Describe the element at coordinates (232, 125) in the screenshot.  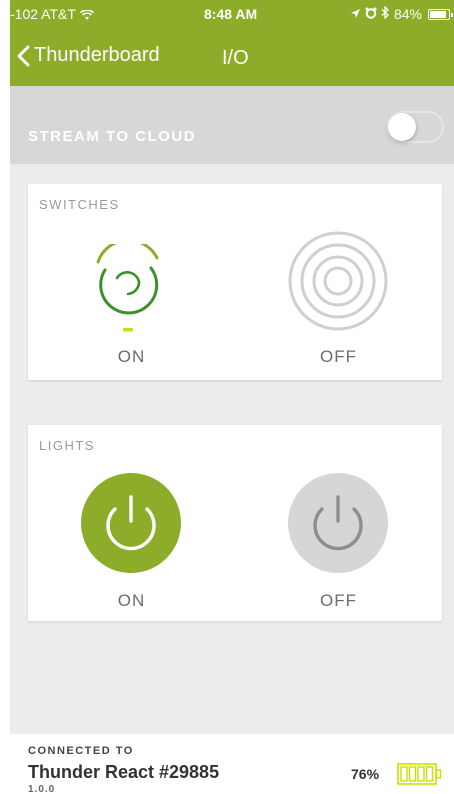
I see `stream-to-cloud-row: STREAM TO CLOUD` at that location.